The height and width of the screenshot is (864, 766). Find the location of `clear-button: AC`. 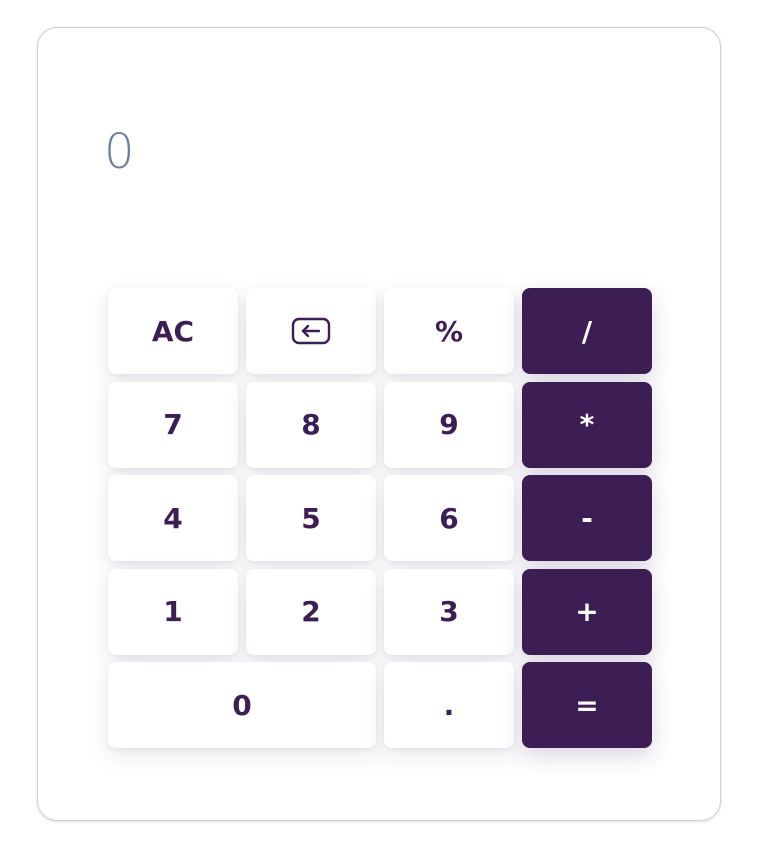

clear-button: AC is located at coordinates (173, 331).